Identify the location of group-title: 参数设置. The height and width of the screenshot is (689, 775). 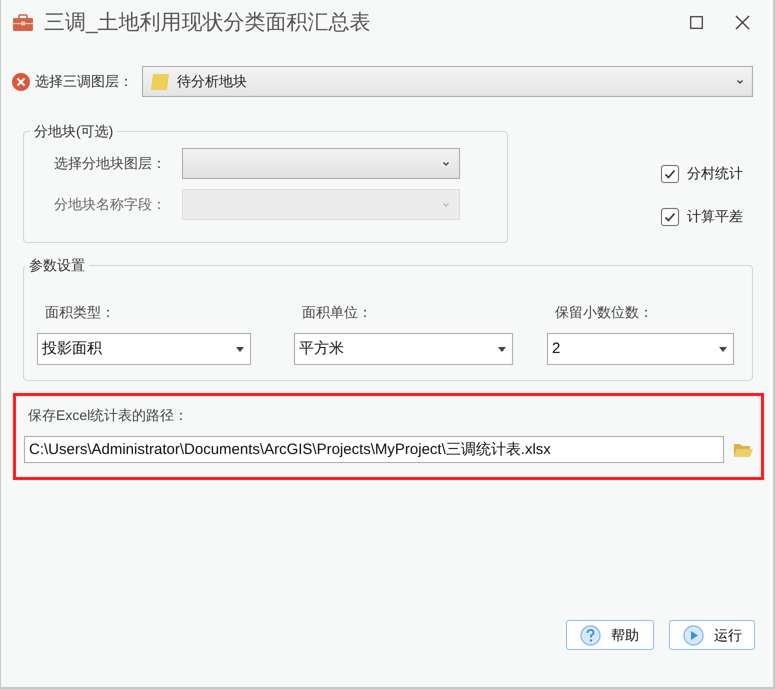
(57, 265).